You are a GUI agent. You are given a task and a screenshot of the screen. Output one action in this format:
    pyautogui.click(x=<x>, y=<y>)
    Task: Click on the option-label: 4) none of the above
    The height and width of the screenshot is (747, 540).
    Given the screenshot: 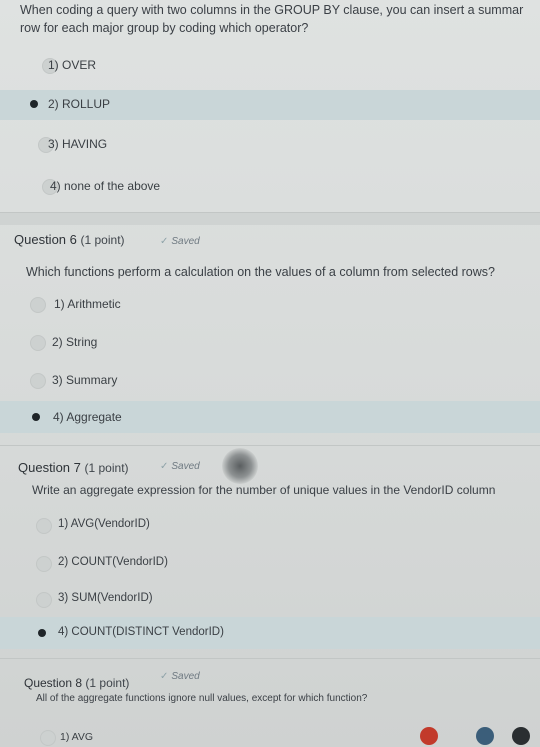 What is the action you would take?
    pyautogui.click(x=105, y=186)
    